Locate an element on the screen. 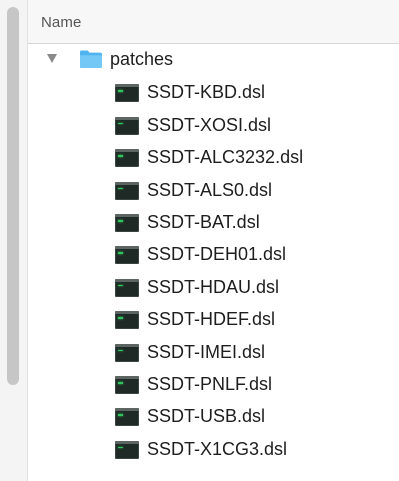 Image resolution: width=399 pixels, height=481 pixels. file-name: SSDT-HDAU.dsl is located at coordinates (213, 286).